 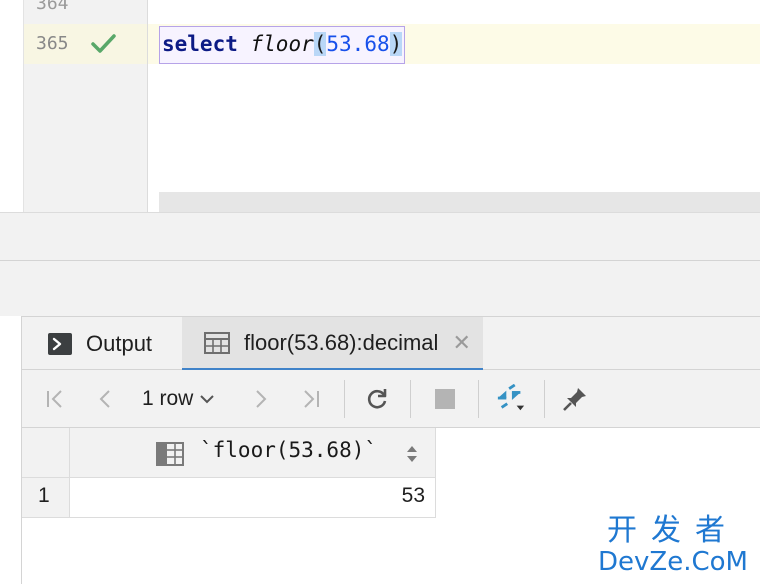 What do you see at coordinates (358, 44) in the screenshot?
I see `numeric-argument: 53.68` at bounding box center [358, 44].